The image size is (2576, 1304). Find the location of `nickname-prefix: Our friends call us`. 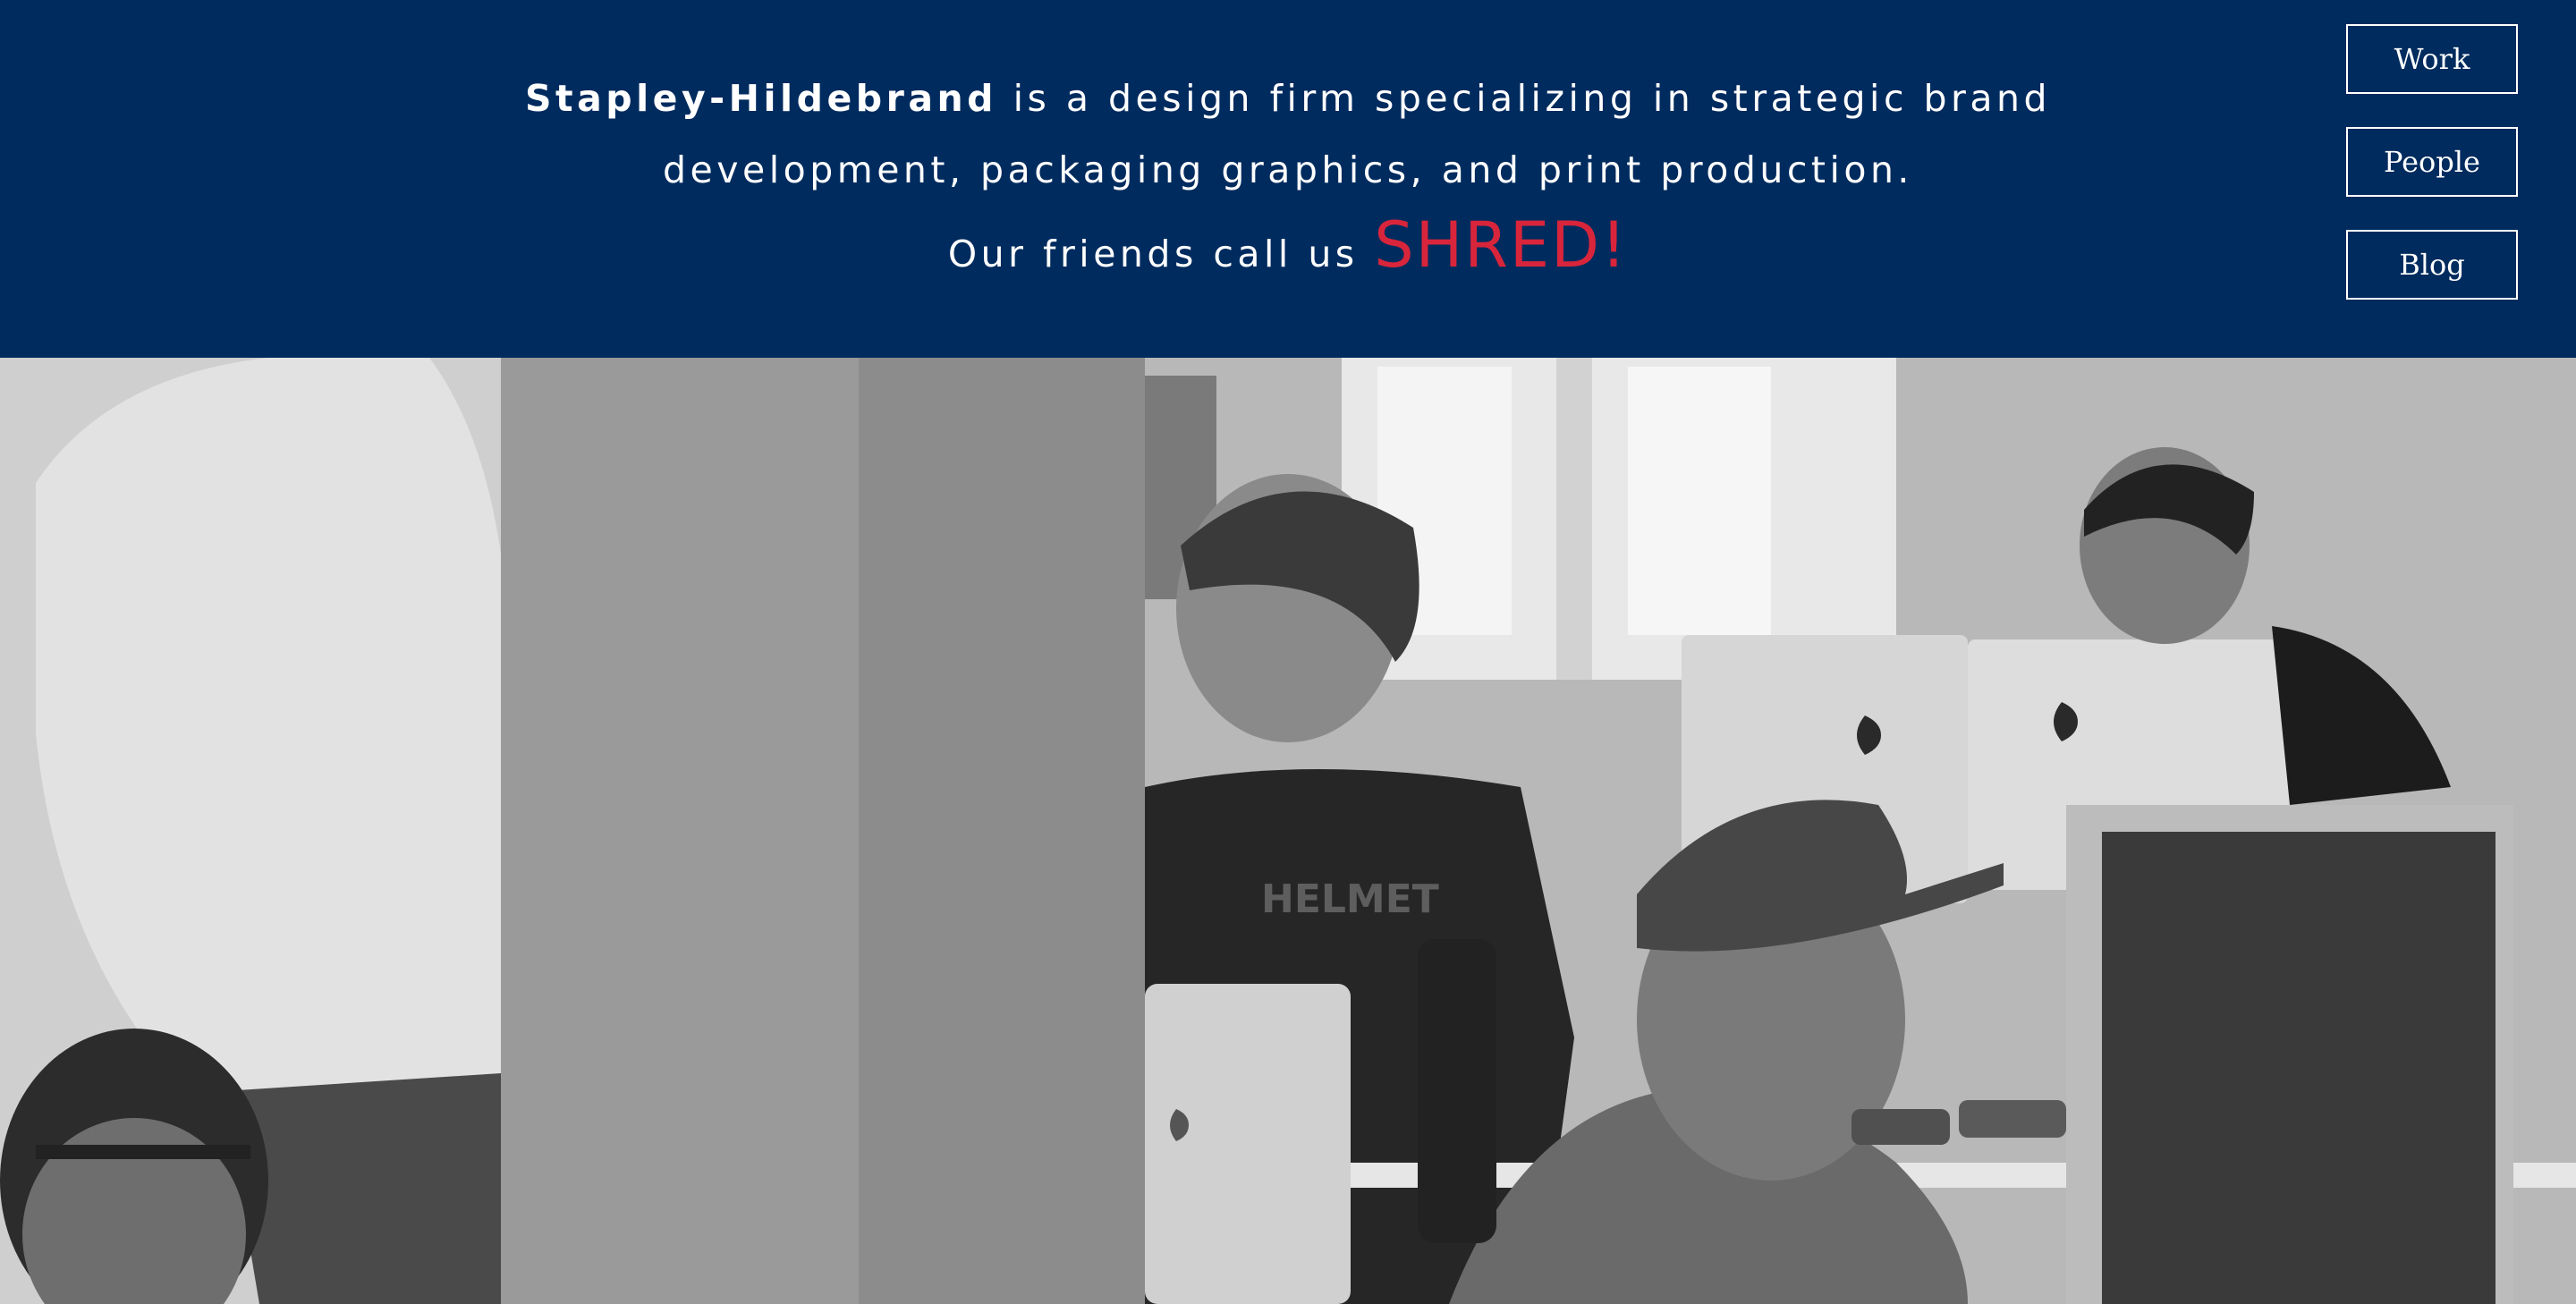

nickname-prefix: Our friends call us is located at coordinates (1161, 254).